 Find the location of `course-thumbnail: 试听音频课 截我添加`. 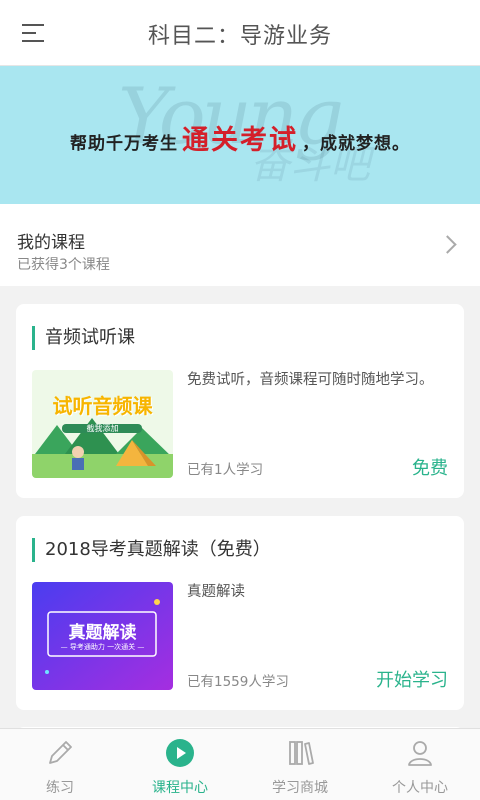

course-thumbnail: 试听音频课 截我添加 is located at coordinates (102, 424).